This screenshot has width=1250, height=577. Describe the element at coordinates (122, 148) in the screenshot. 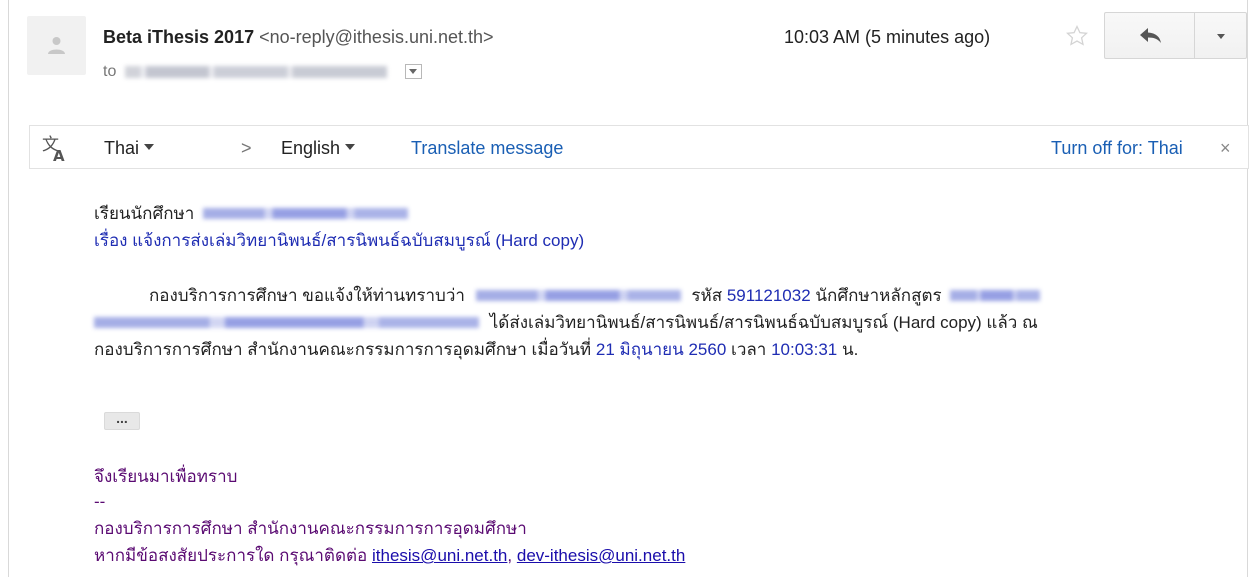

I see `source-language-label: Thai` at that location.